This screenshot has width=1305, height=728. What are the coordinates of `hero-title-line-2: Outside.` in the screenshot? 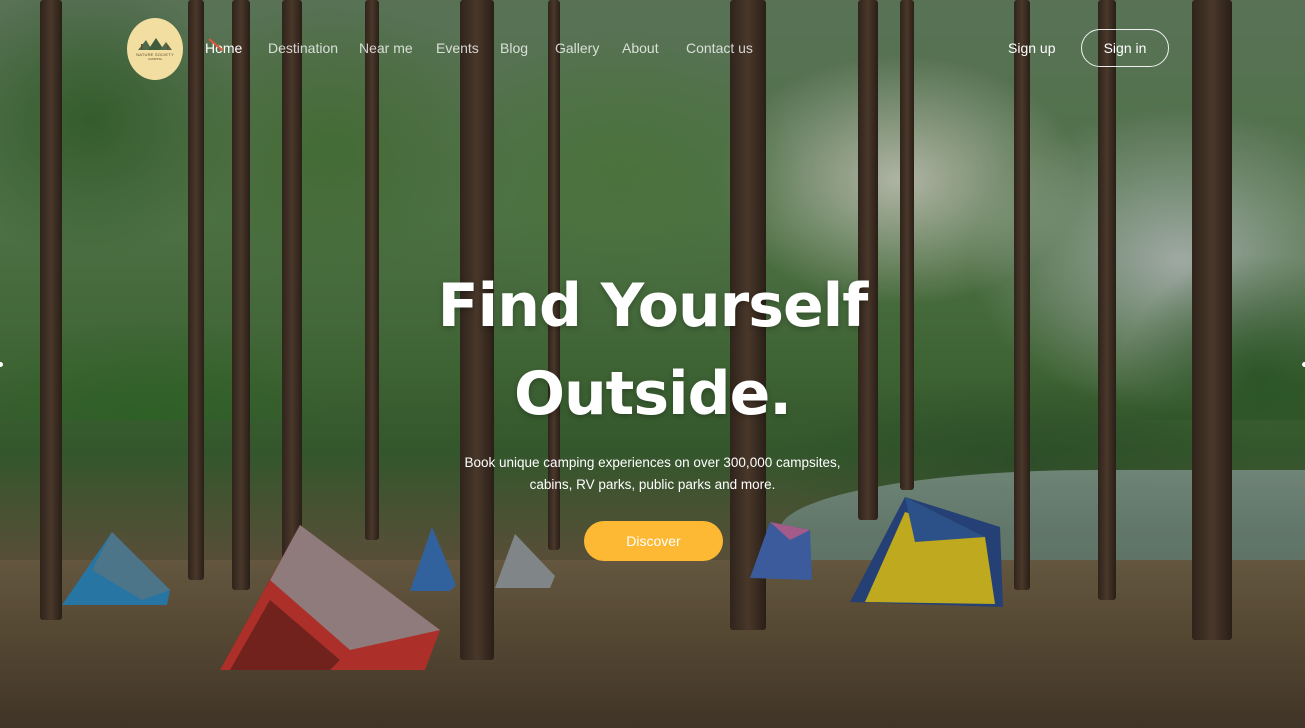 It's located at (652, 394).